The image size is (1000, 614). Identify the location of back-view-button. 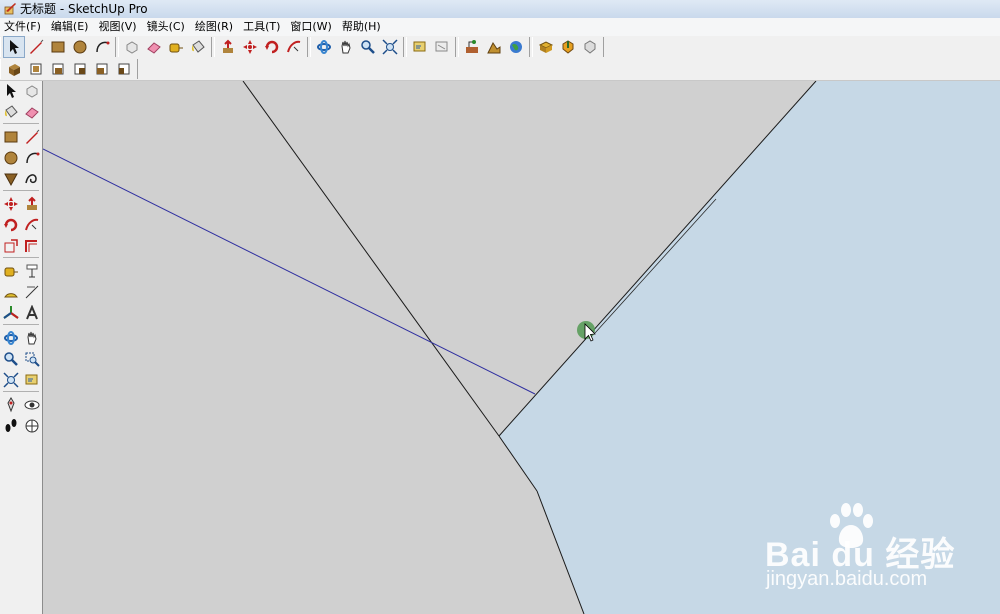
(102, 69).